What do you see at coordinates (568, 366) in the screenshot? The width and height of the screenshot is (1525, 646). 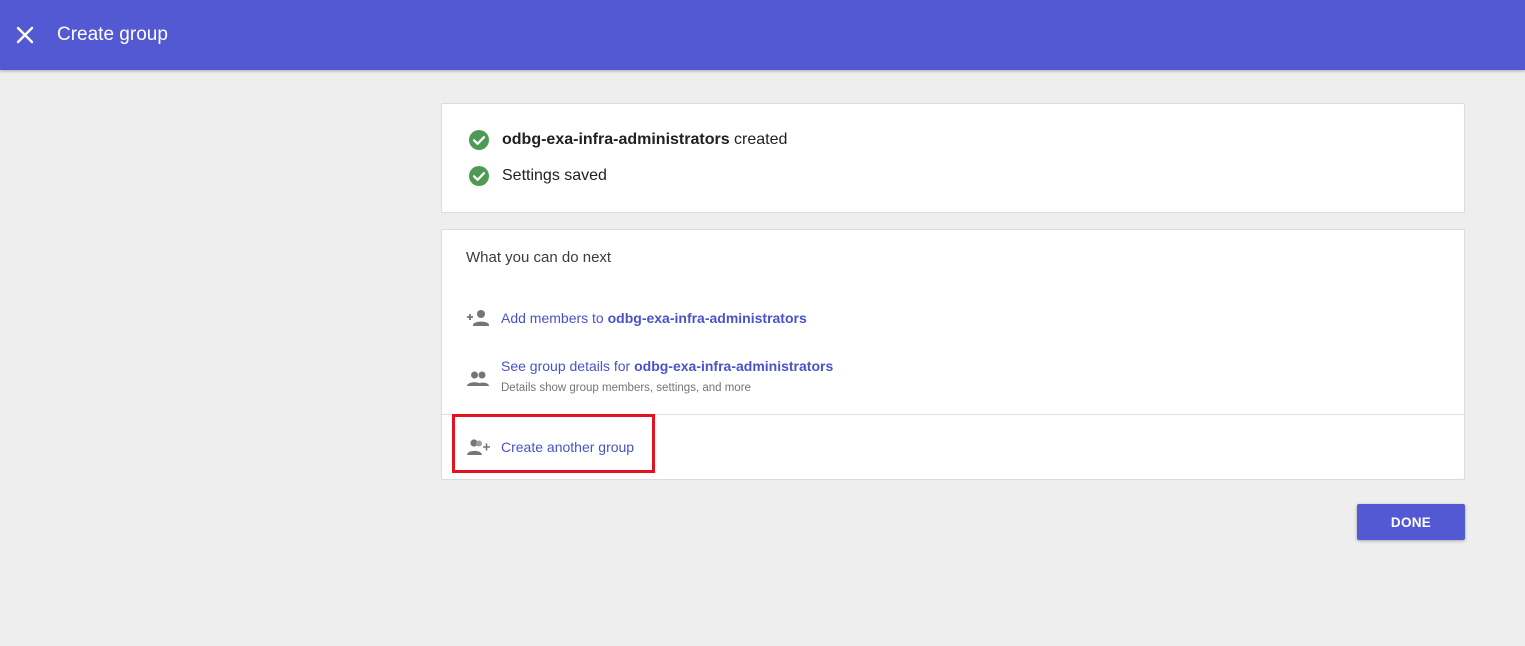 I see `group-details-prefix: See group details for` at bounding box center [568, 366].